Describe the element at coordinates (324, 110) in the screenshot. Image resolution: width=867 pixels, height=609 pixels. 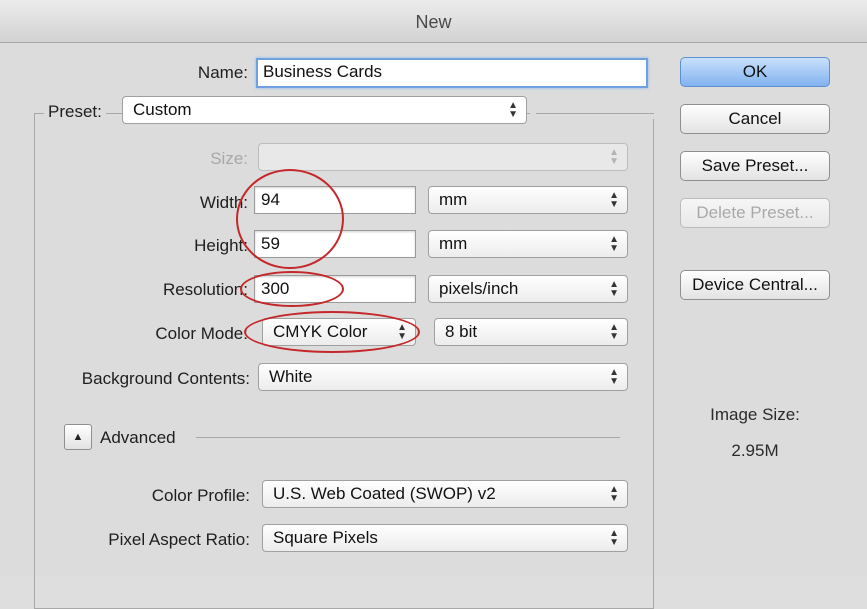
I see `preset-select: Custom ▲ ▼` at that location.